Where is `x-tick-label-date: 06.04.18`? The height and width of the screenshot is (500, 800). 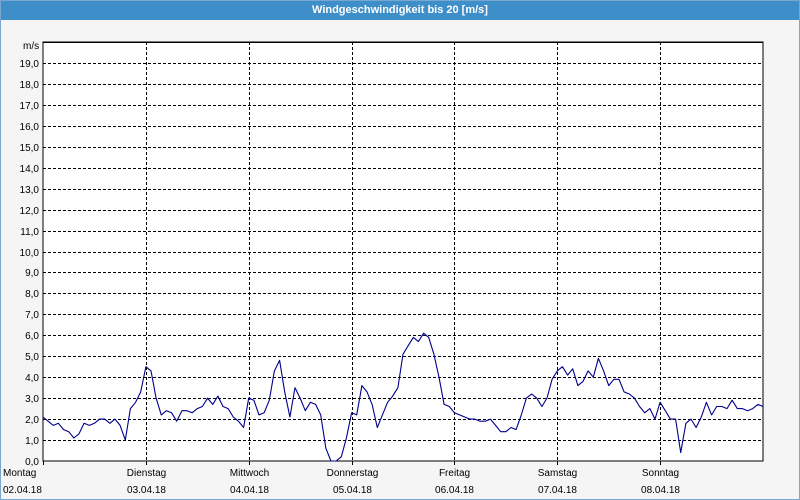
x-tick-label-date: 06.04.18 is located at coordinates (454, 490).